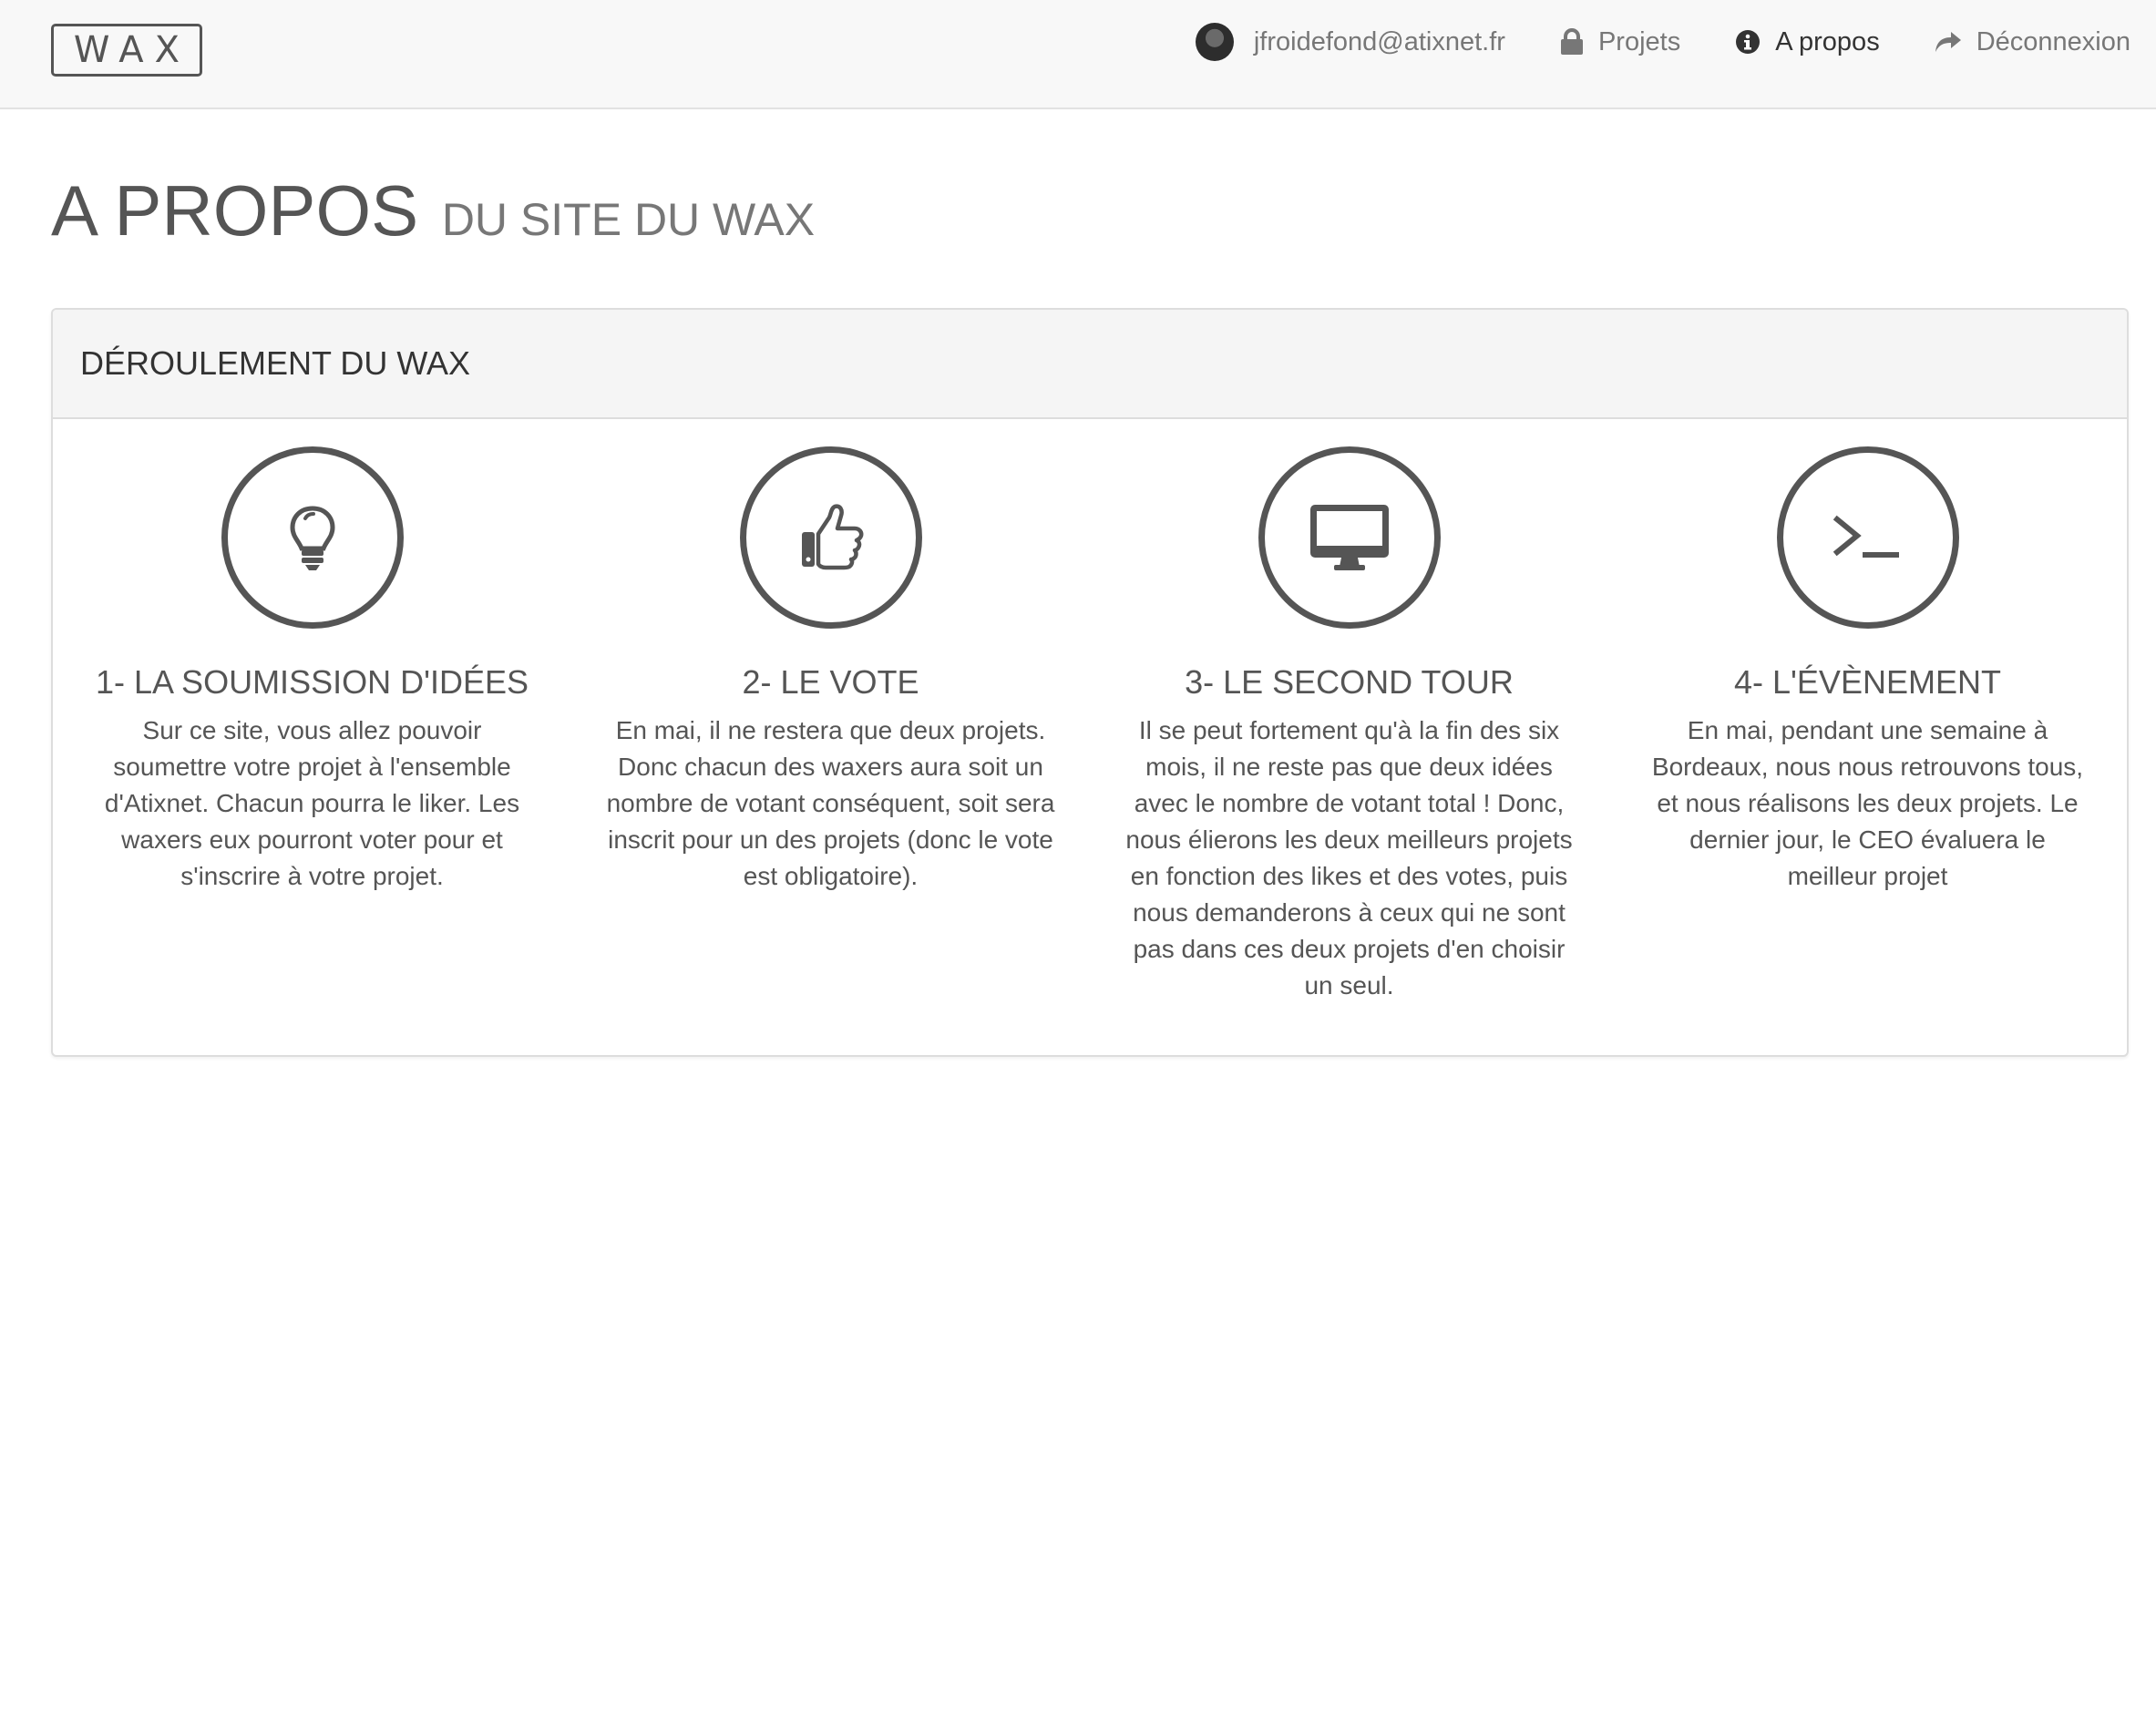  What do you see at coordinates (1349, 682) in the screenshot?
I see `step-title: 3- LE SECOND TOUR` at bounding box center [1349, 682].